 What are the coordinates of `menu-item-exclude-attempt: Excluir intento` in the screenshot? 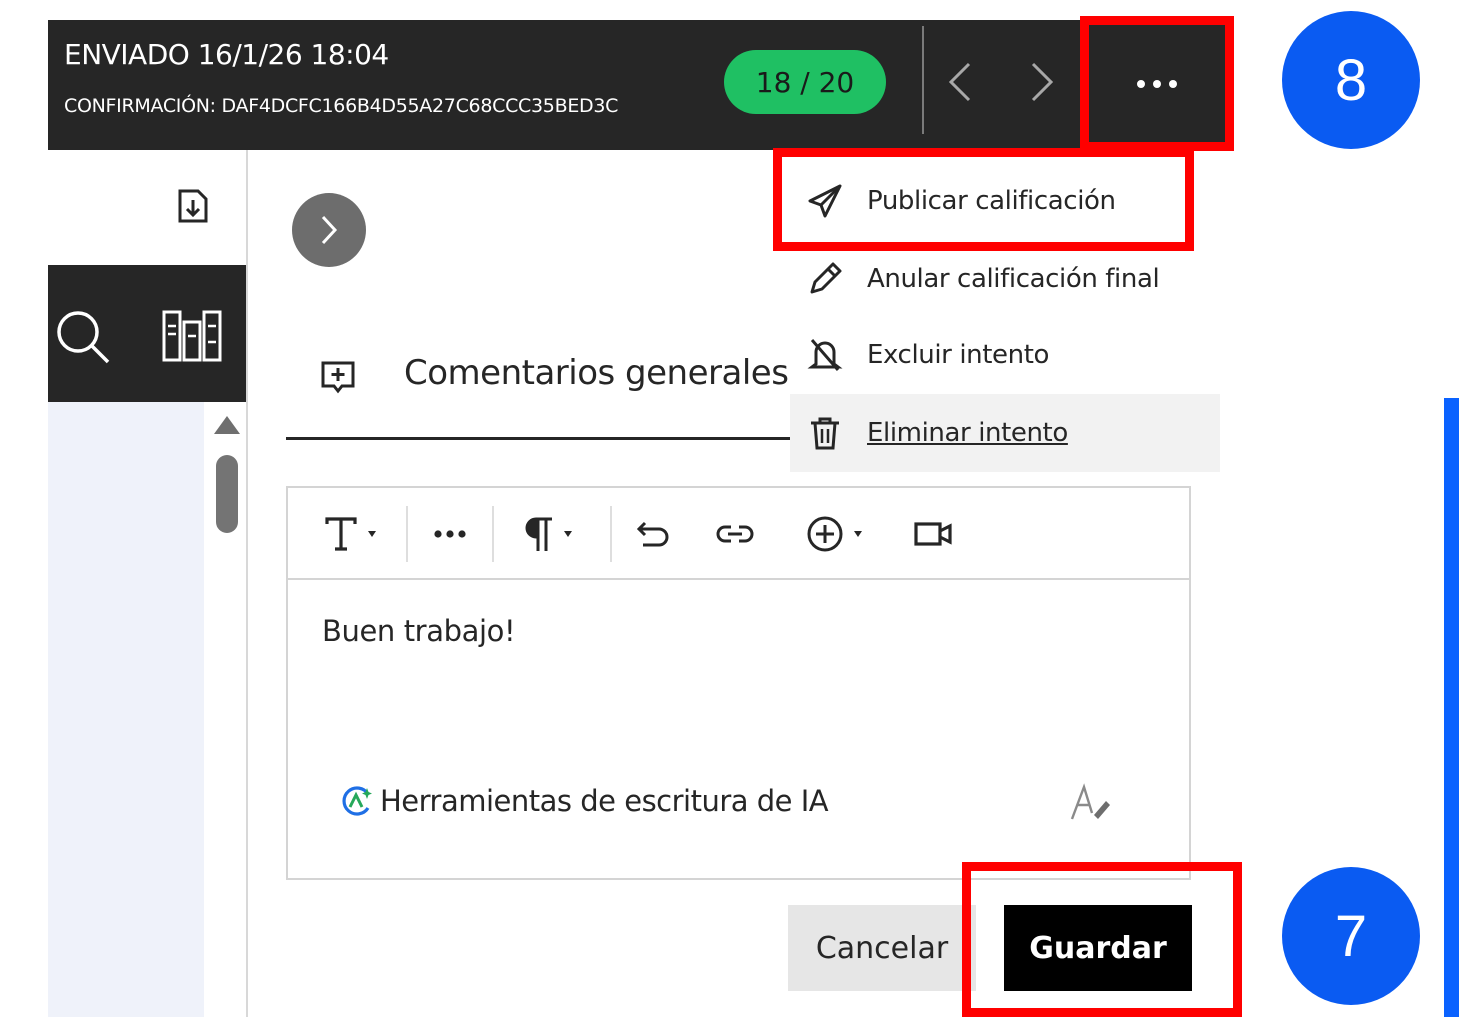 It's located at (1005, 355).